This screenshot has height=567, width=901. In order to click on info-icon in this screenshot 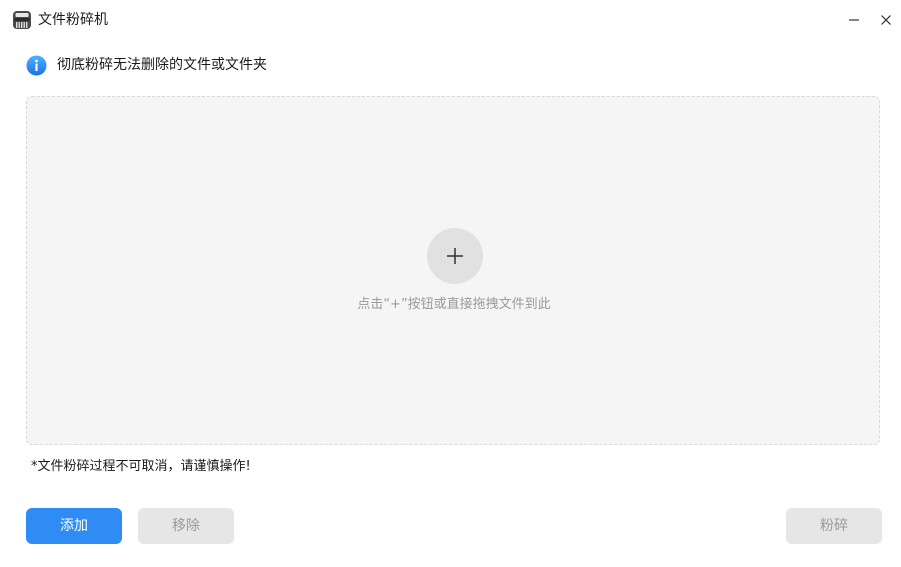, I will do `click(36, 65)`.